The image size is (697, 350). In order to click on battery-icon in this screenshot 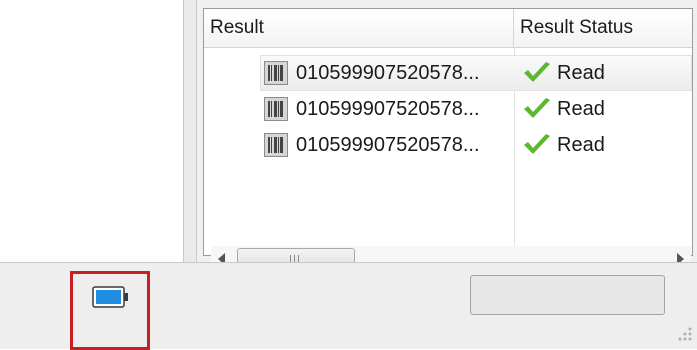, I will do `click(111, 299)`.